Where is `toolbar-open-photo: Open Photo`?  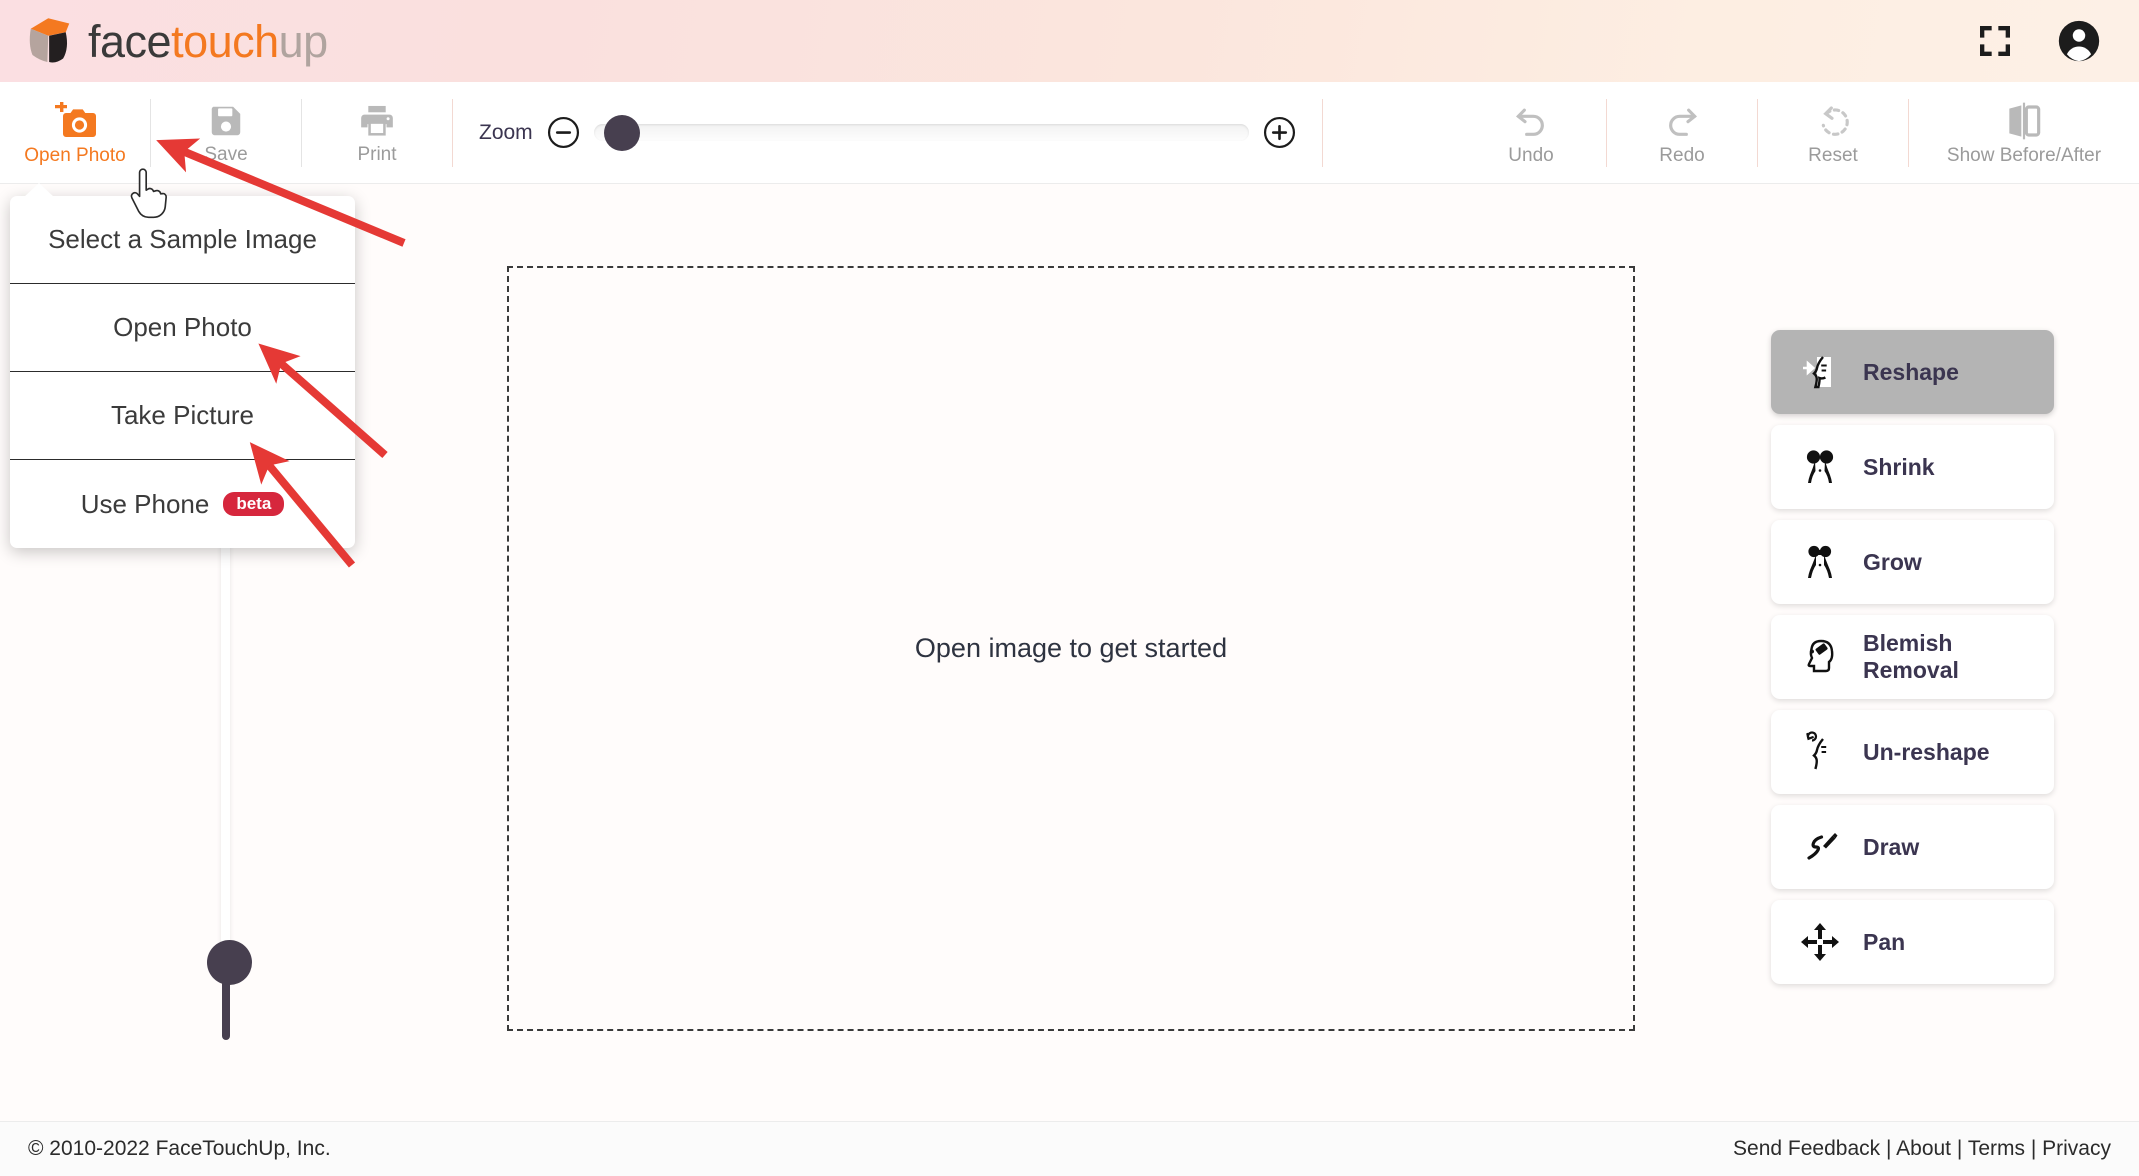
toolbar-open-photo: Open Photo is located at coordinates (75, 133).